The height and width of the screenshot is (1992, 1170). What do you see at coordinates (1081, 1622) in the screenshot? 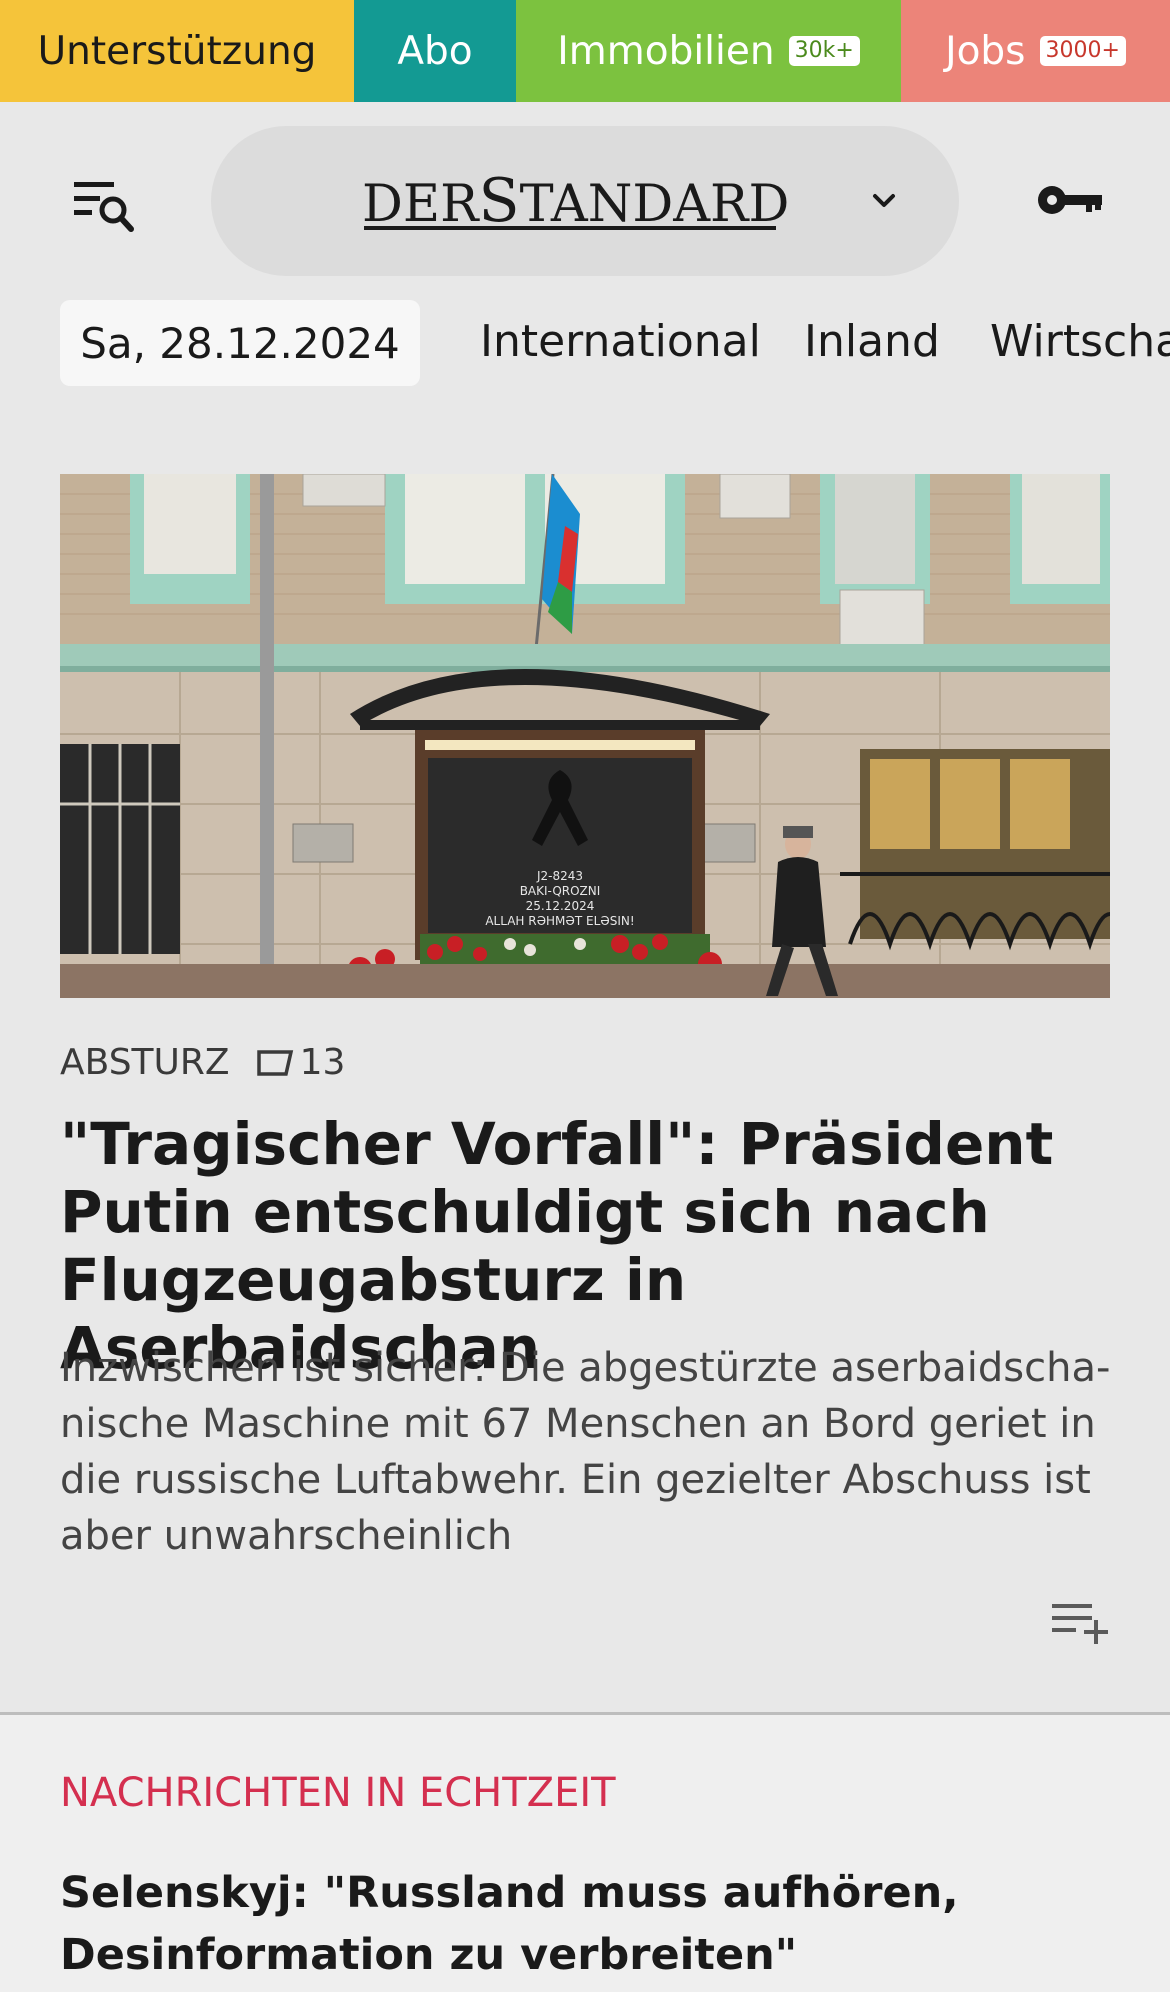
I see `playlist-add-icon` at bounding box center [1081, 1622].